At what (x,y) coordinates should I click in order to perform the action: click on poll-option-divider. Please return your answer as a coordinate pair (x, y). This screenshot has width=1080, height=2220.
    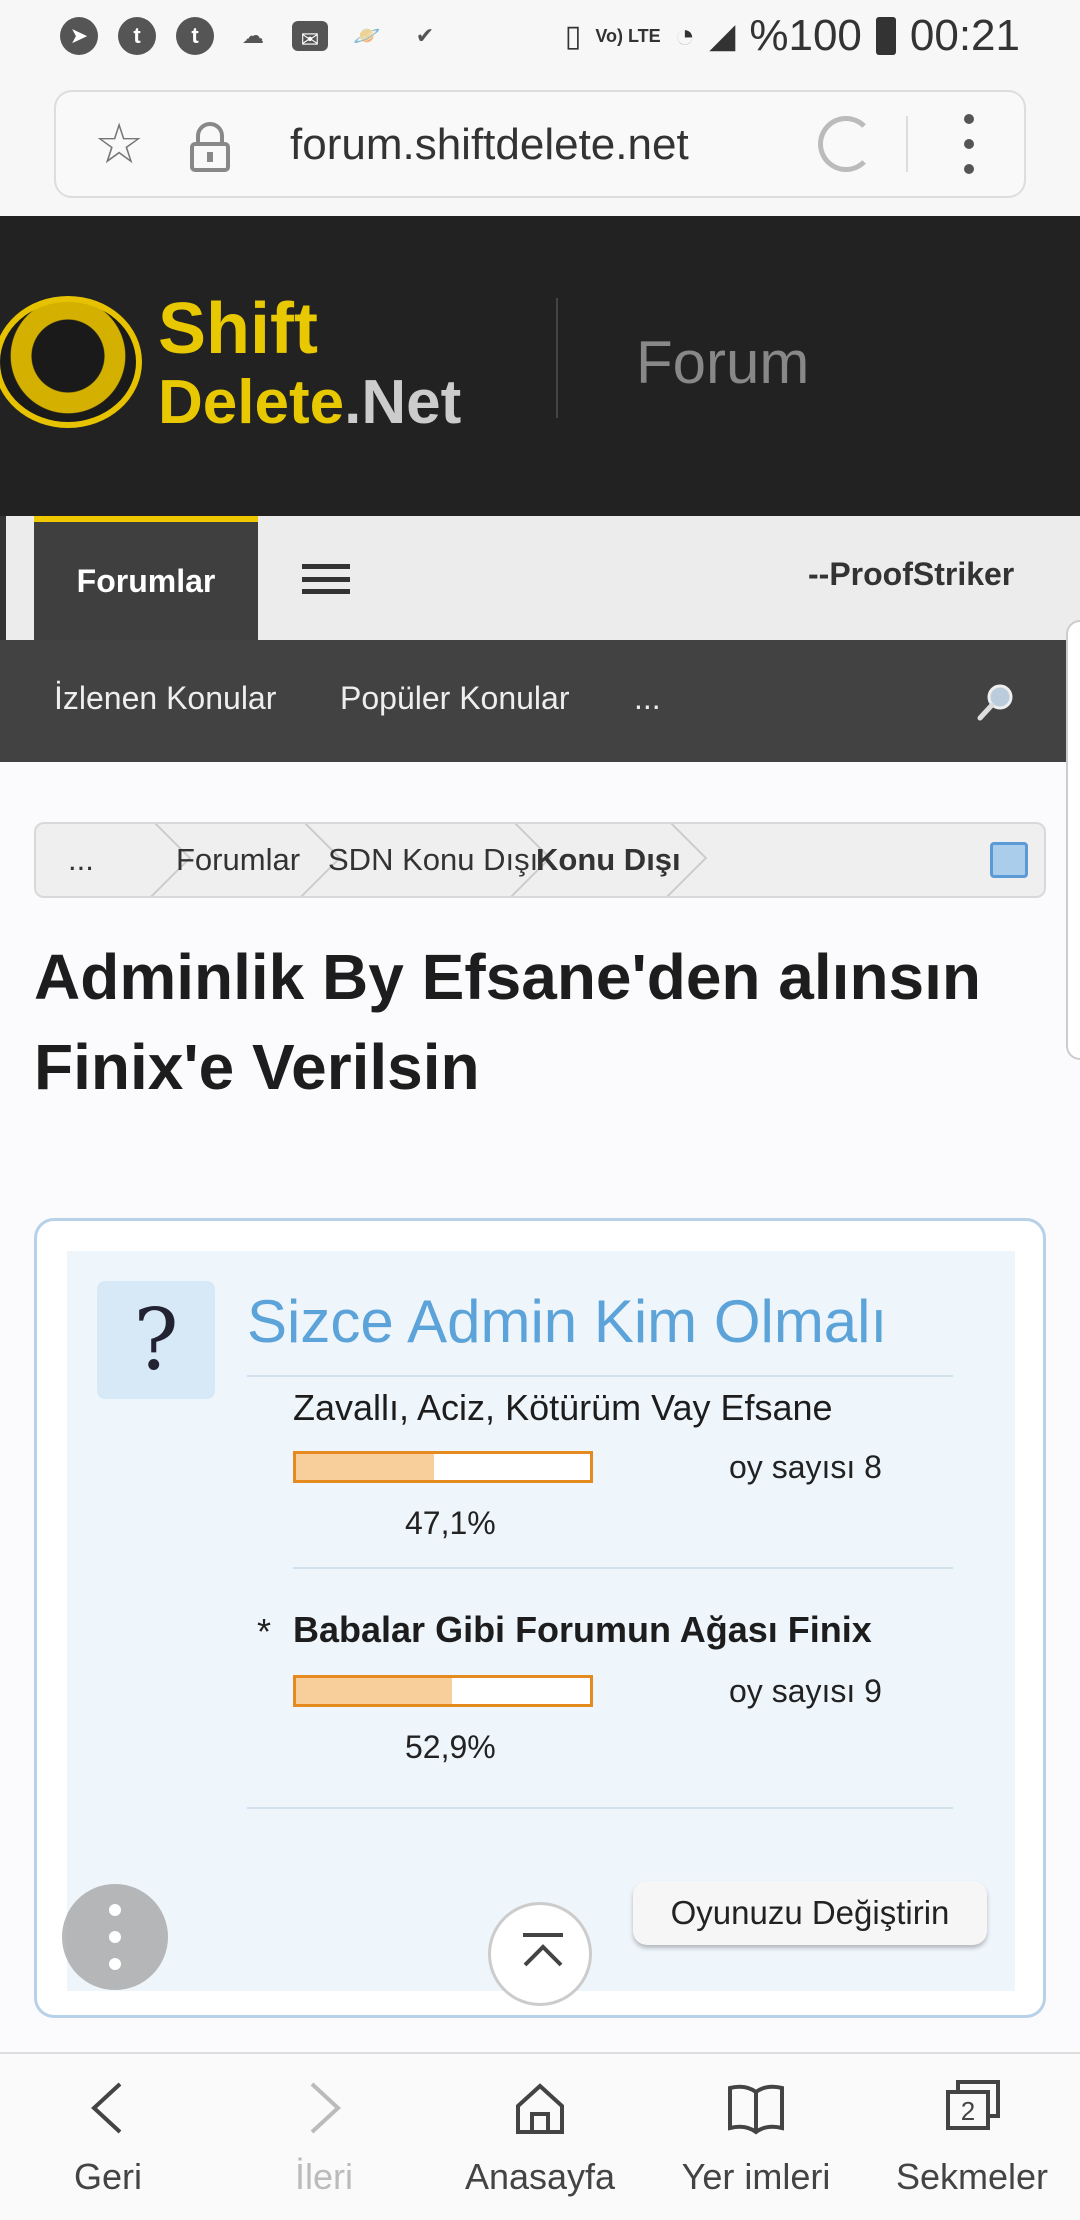
    Looking at the image, I should click on (623, 1568).